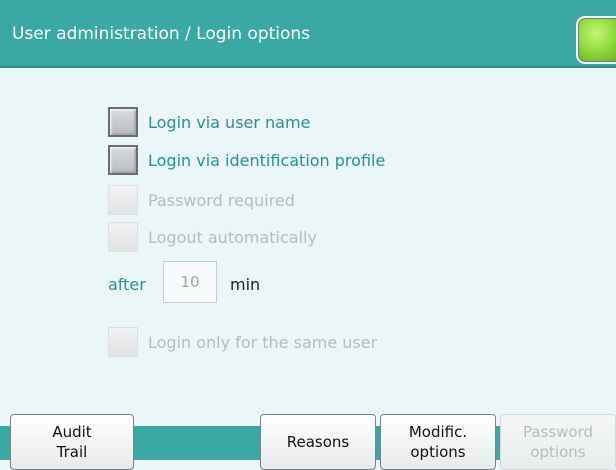  I want to click on reasons-button: Reasons, so click(318, 442).